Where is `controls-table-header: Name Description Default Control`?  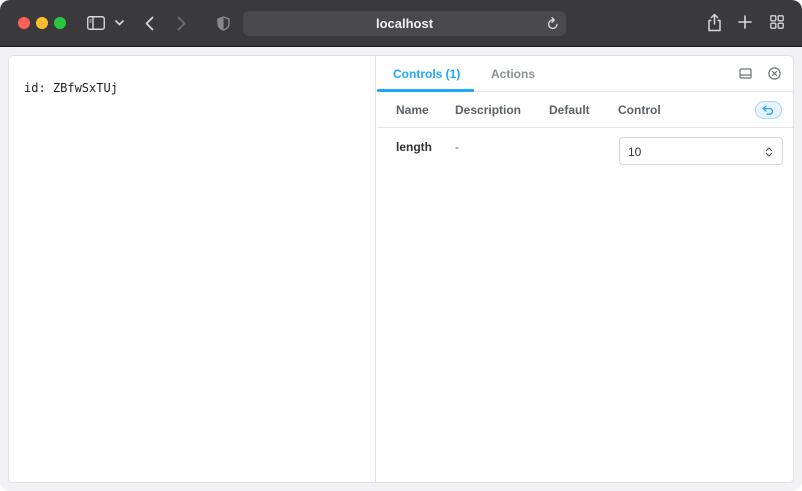
controls-table-header: Name Description Default Control is located at coordinates (585, 110).